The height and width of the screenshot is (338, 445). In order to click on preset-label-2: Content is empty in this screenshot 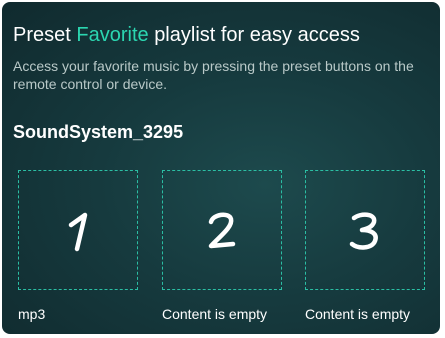, I will do `click(215, 314)`.